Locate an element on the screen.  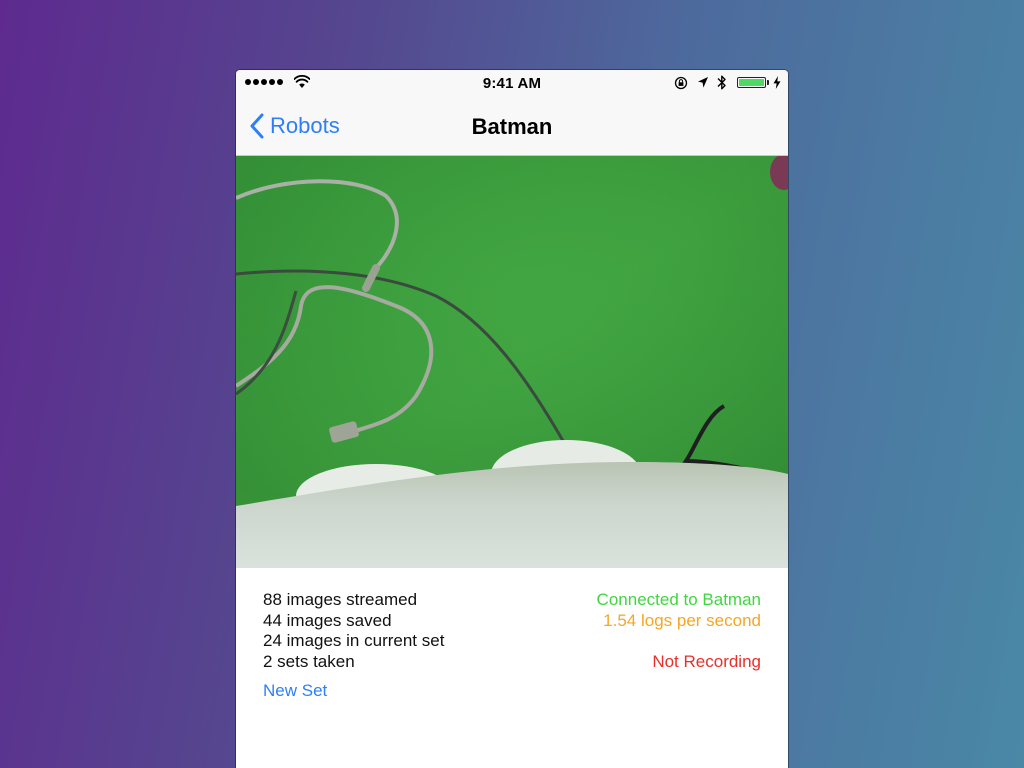
rotation-lock-icon is located at coordinates (681, 83).